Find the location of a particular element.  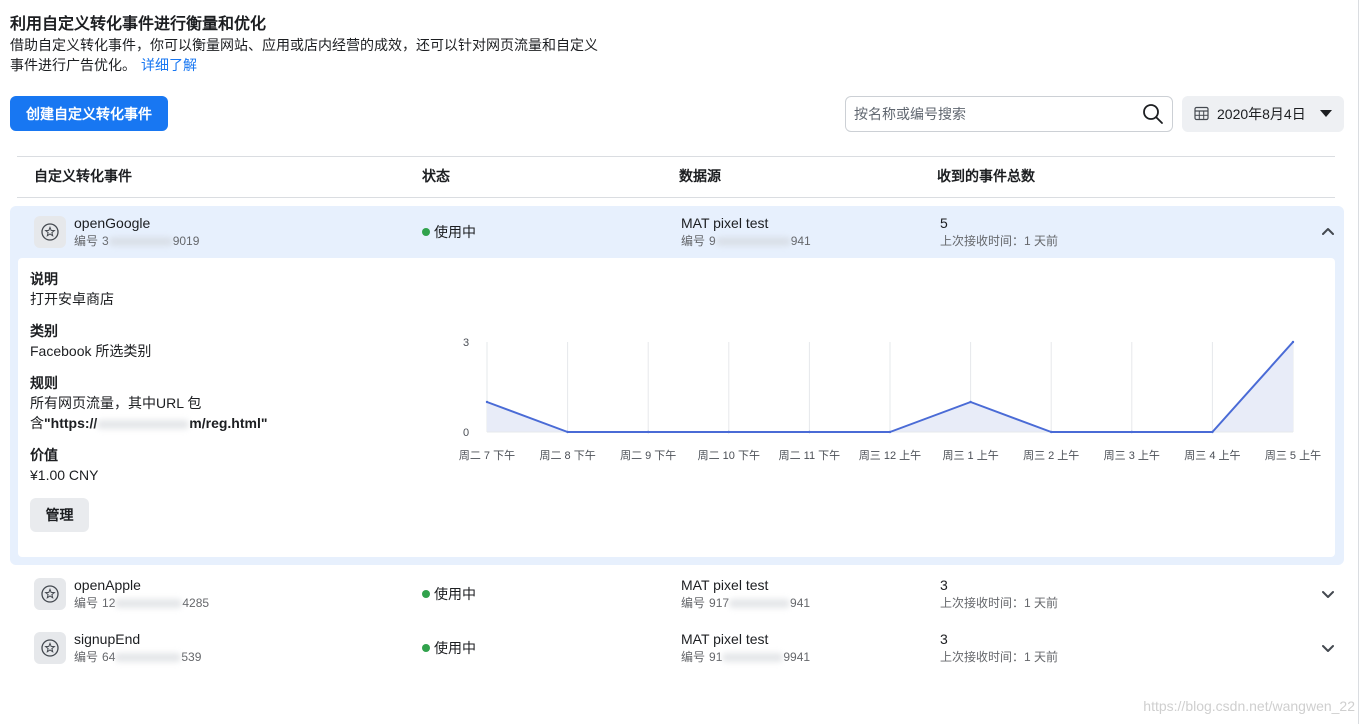

x-tick-label: 周三 5 上午 is located at coordinates (1293, 455).